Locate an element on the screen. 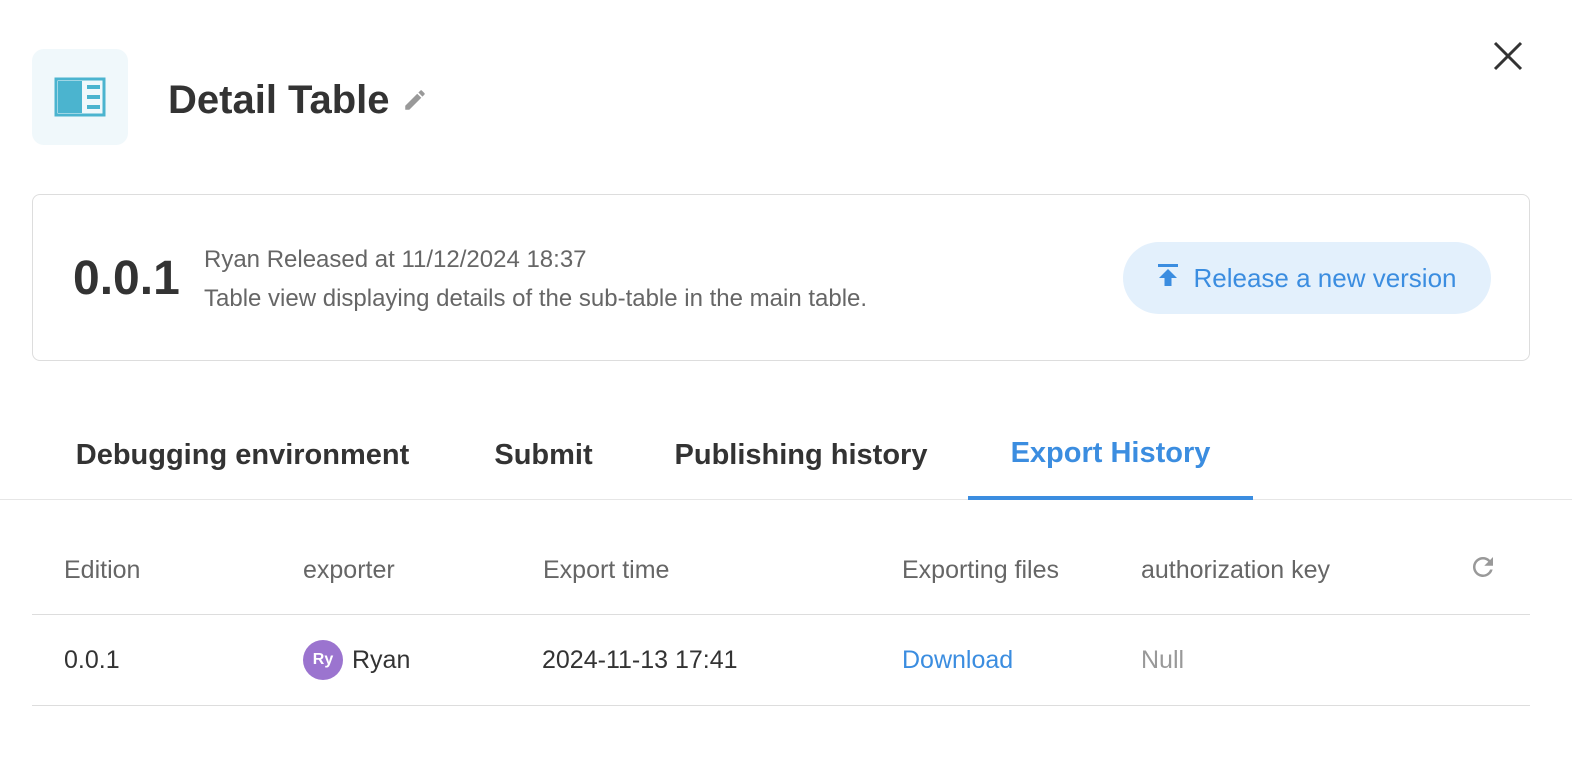 Image resolution: width=1572 pixels, height=766 pixels. cell-export-time: 2024-11-13 17:41 is located at coordinates (640, 659).